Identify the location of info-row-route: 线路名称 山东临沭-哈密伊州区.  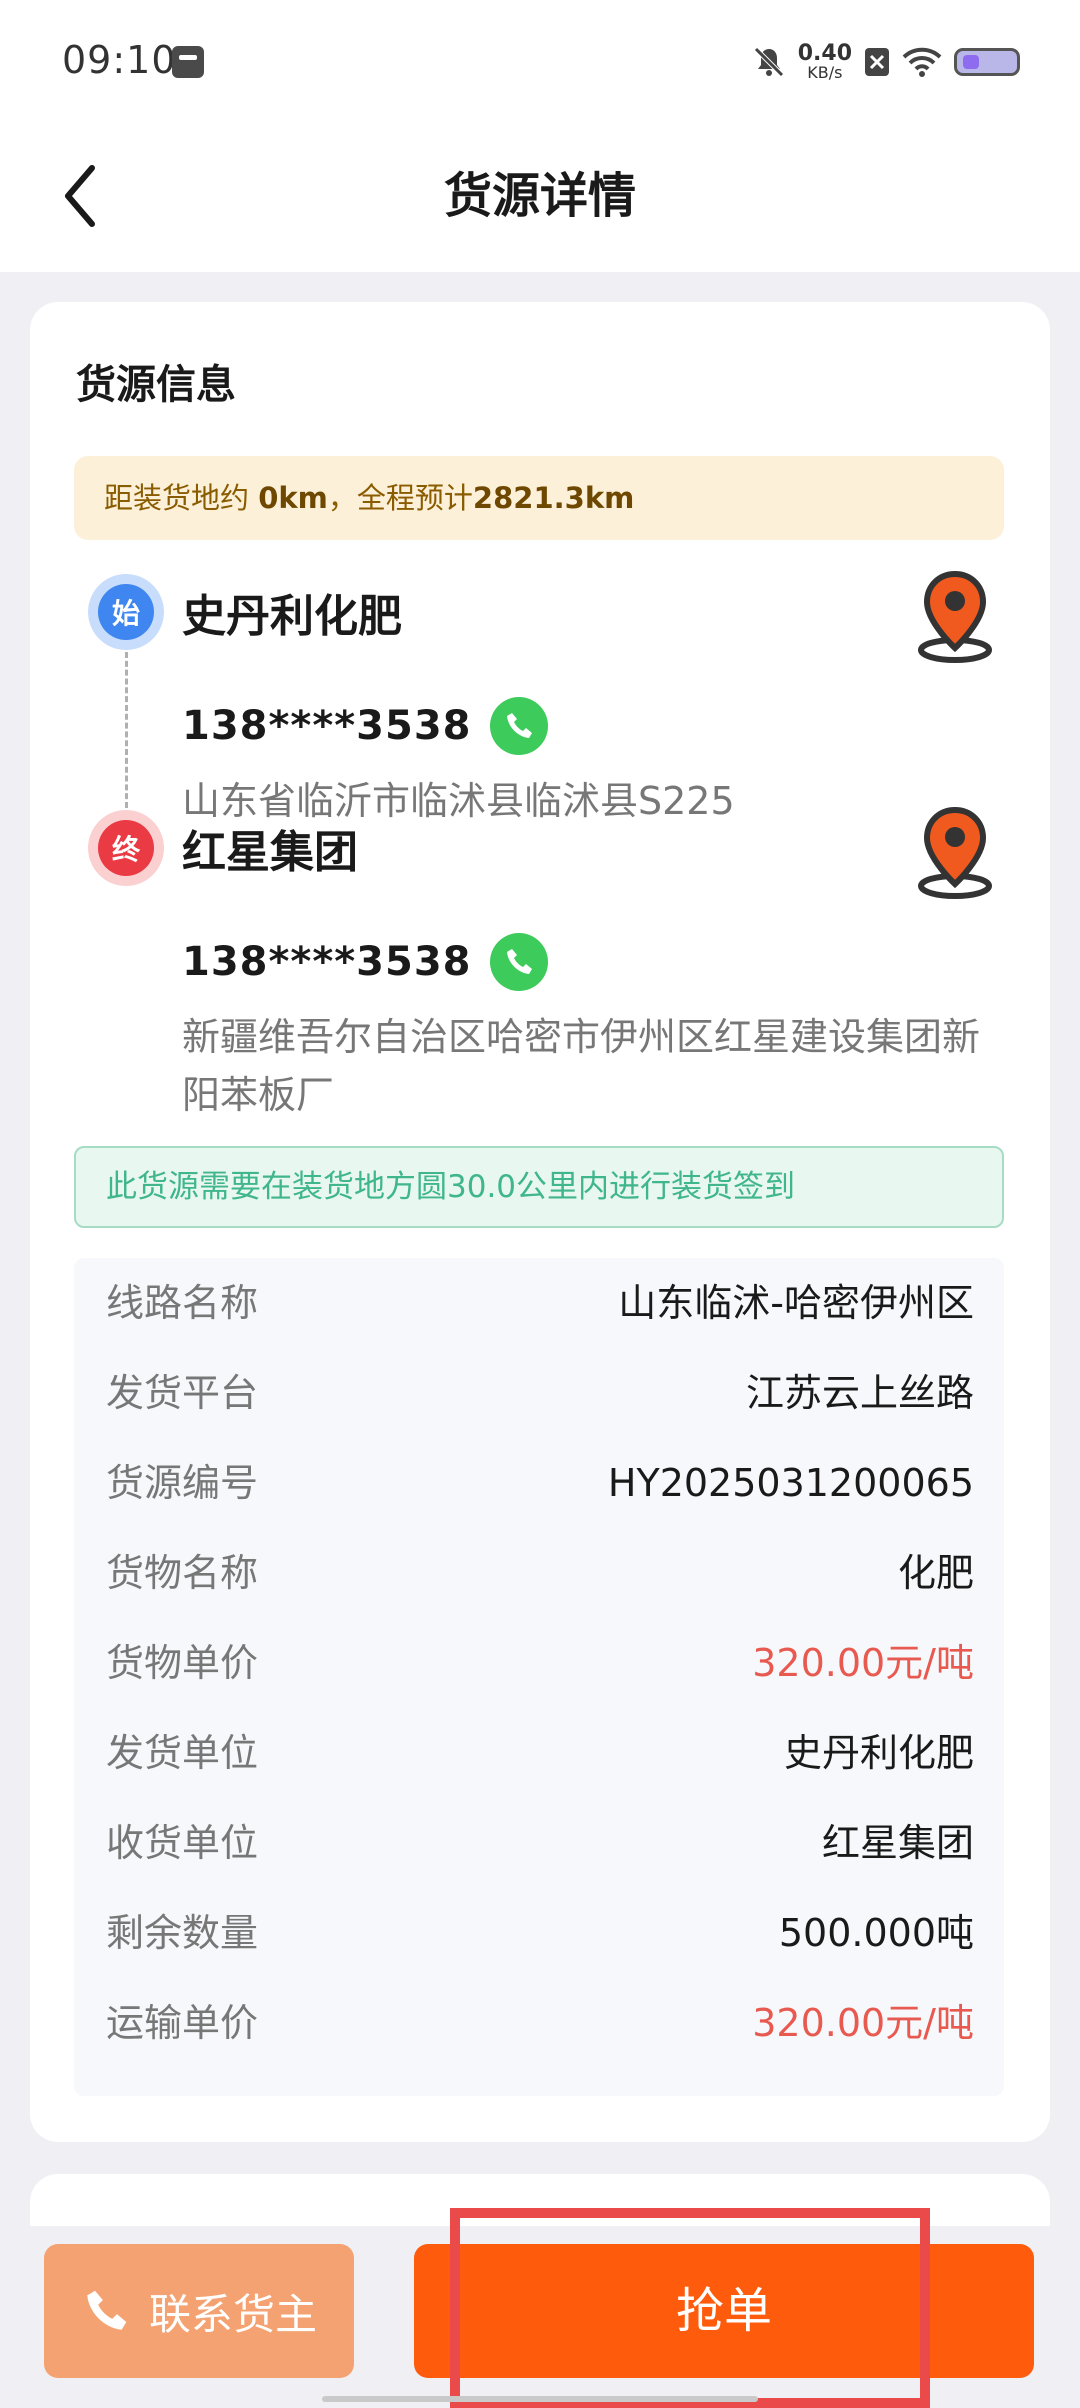
(539, 1303).